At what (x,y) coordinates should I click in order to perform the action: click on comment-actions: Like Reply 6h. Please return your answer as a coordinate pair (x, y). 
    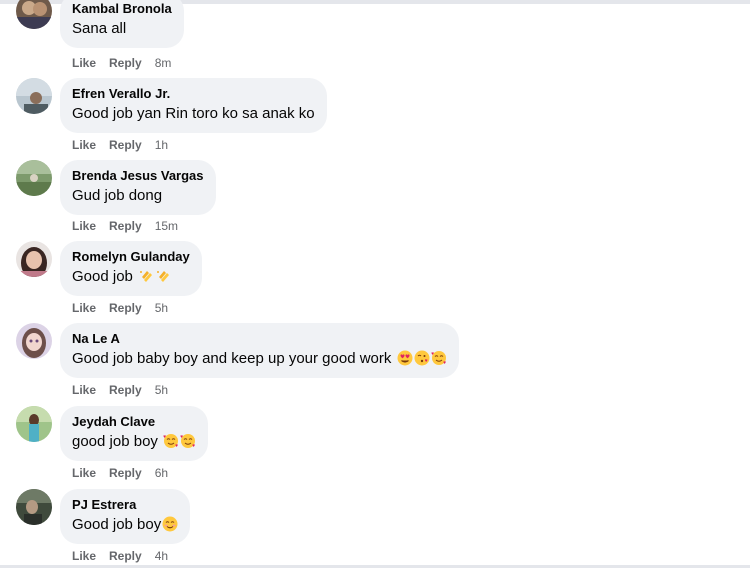
    Looking at the image, I should click on (120, 473).